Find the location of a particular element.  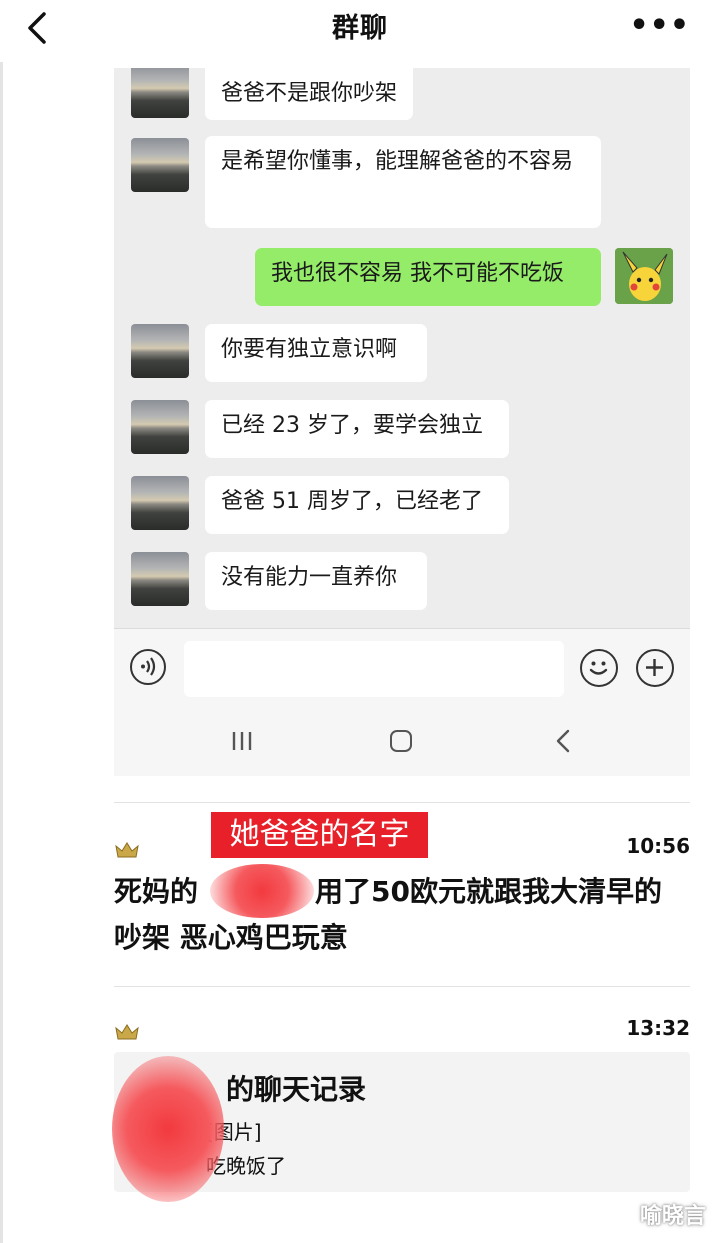

message-text-suffix: 用了50欧元就跟我大清早的 is located at coordinates (488, 891).